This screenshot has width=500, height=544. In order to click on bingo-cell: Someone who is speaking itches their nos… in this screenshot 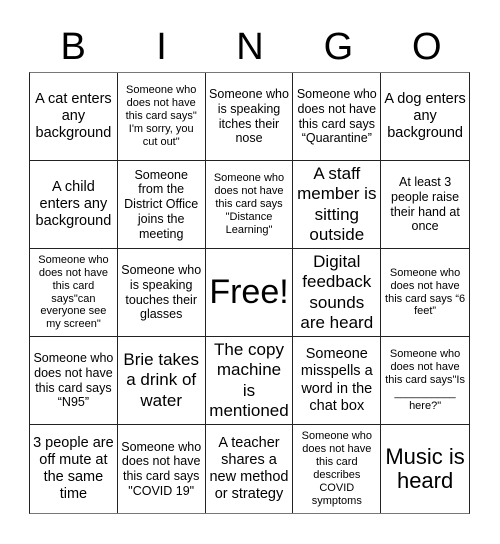, I will do `click(249, 117)`.